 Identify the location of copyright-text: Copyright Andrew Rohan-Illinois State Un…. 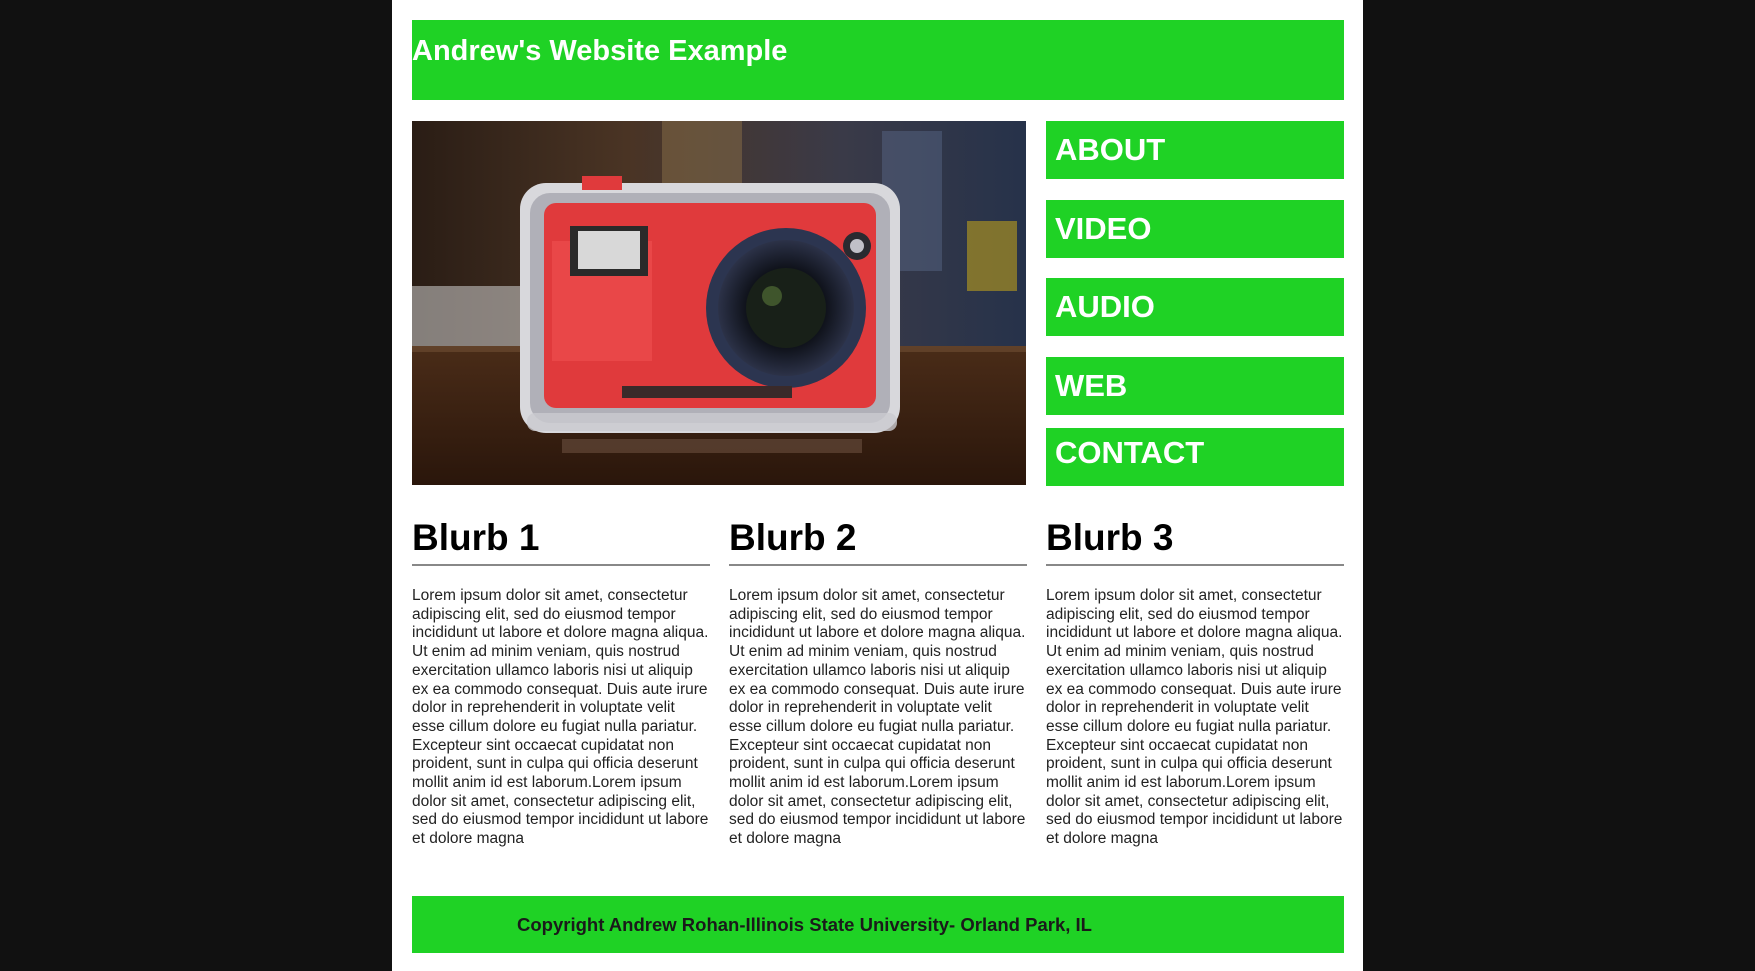
(804, 924).